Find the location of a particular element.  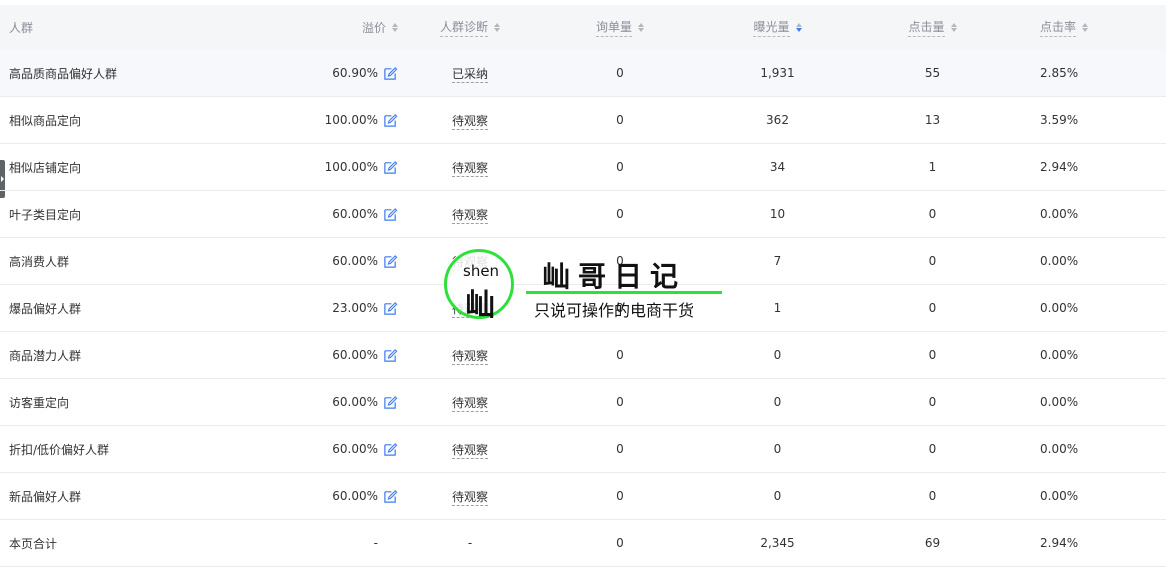

crowd-name: 折扣/低价偏好人群 is located at coordinates (59, 449).